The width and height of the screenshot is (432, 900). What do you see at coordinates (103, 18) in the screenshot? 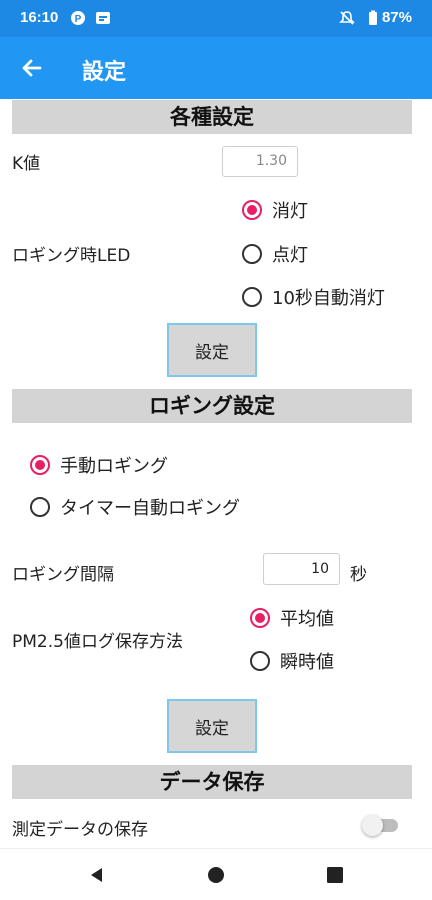
I see `media-icon` at bounding box center [103, 18].